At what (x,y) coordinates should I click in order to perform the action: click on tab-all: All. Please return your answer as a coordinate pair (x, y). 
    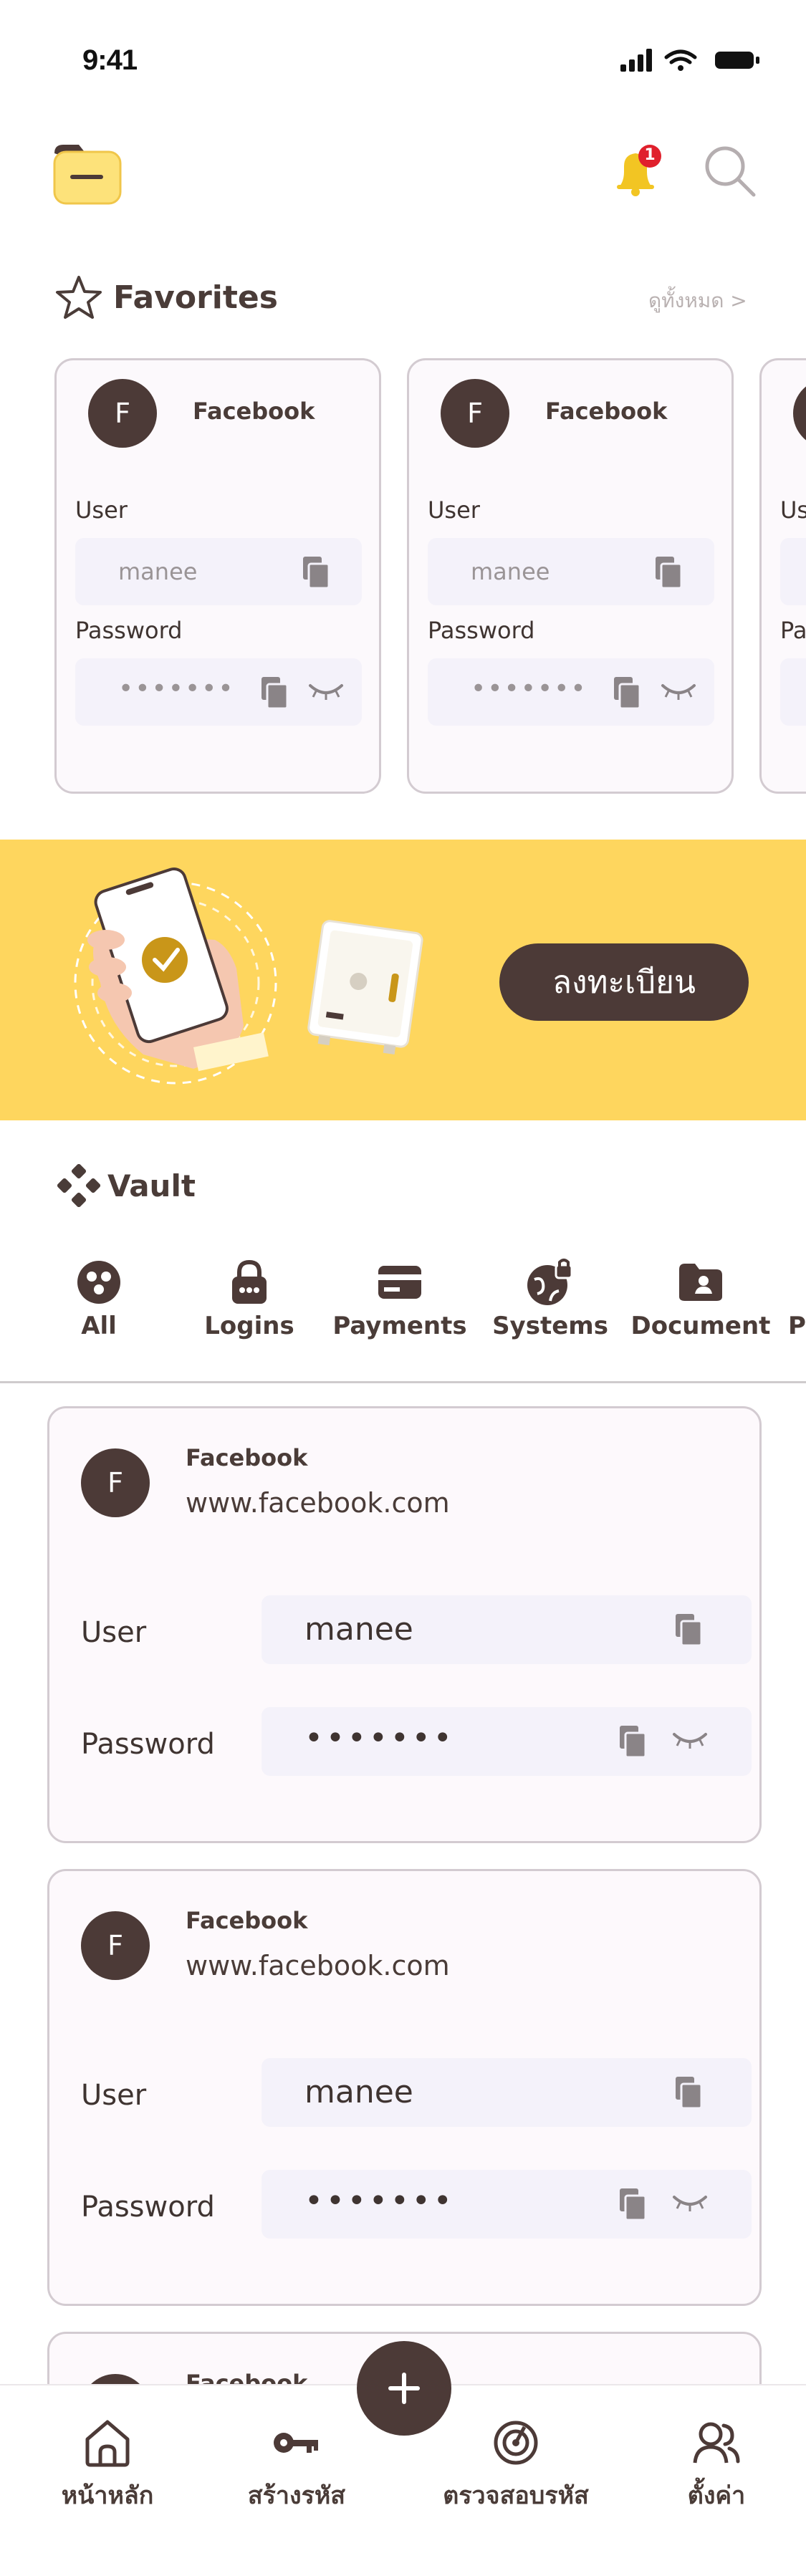
    Looking at the image, I should click on (99, 1298).